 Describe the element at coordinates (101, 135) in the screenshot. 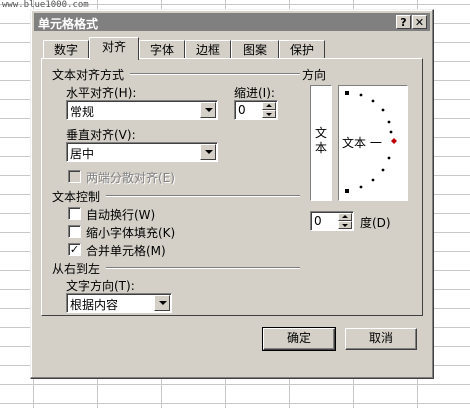

I see `vertical-align-label: 垂直对齐(V):` at that location.